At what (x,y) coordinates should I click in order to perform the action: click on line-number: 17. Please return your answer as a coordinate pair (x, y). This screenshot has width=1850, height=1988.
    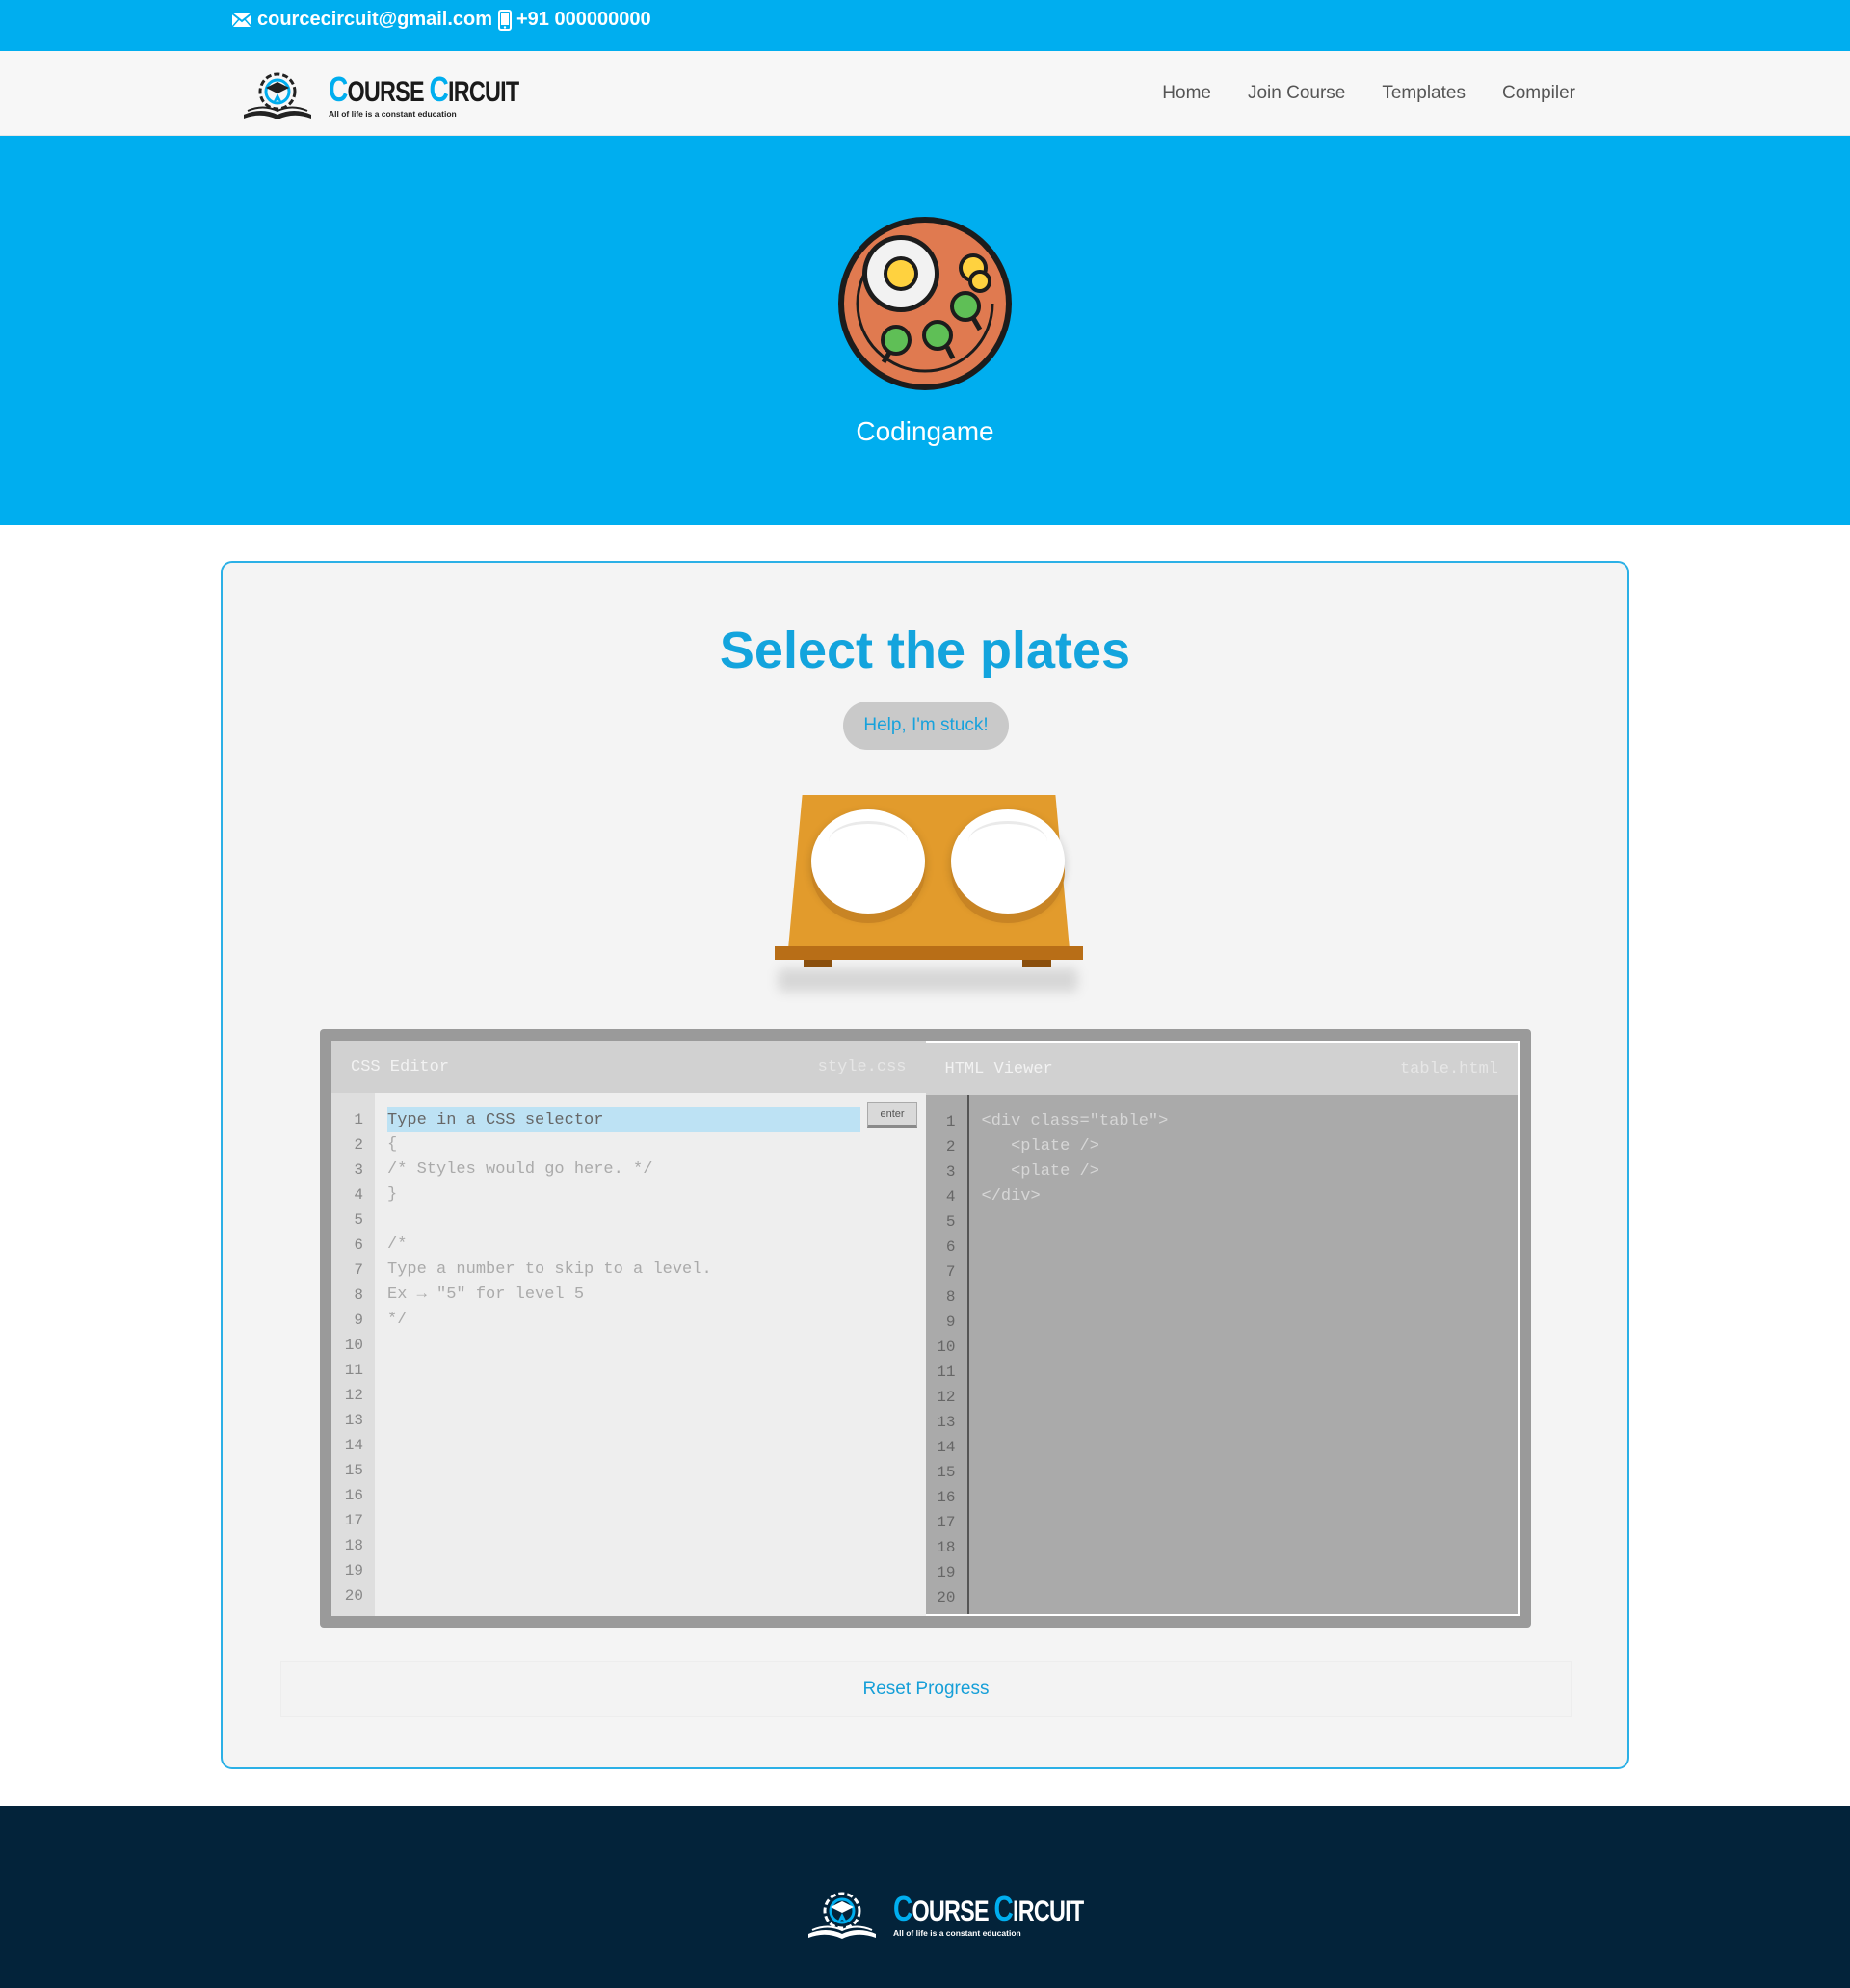
    Looking at the image, I should click on (354, 1520).